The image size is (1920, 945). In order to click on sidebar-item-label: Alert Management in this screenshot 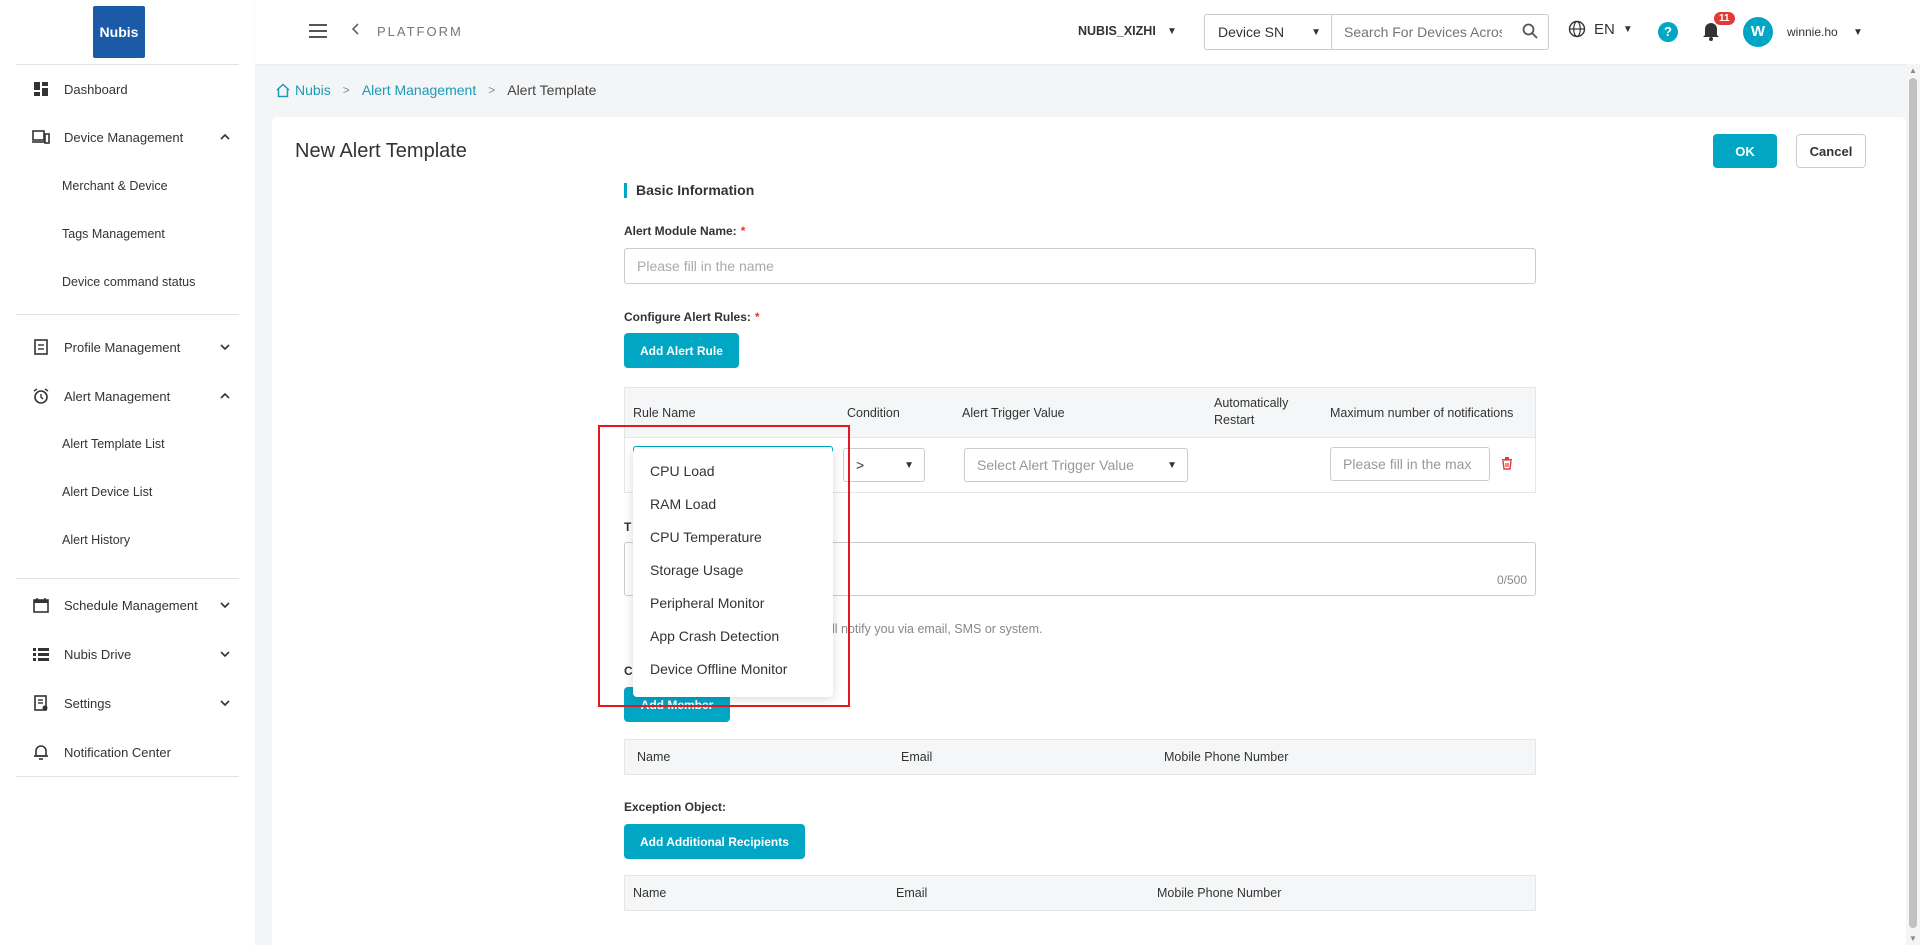, I will do `click(117, 396)`.